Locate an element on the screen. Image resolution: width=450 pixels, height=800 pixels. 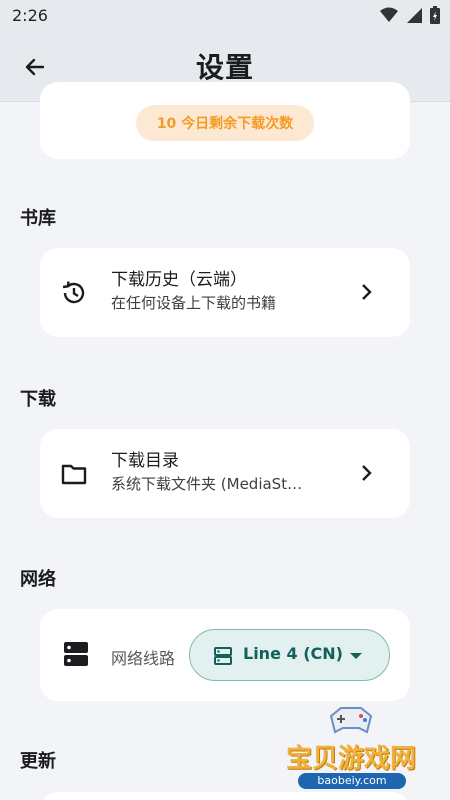
folder-icon is located at coordinates (74, 474).